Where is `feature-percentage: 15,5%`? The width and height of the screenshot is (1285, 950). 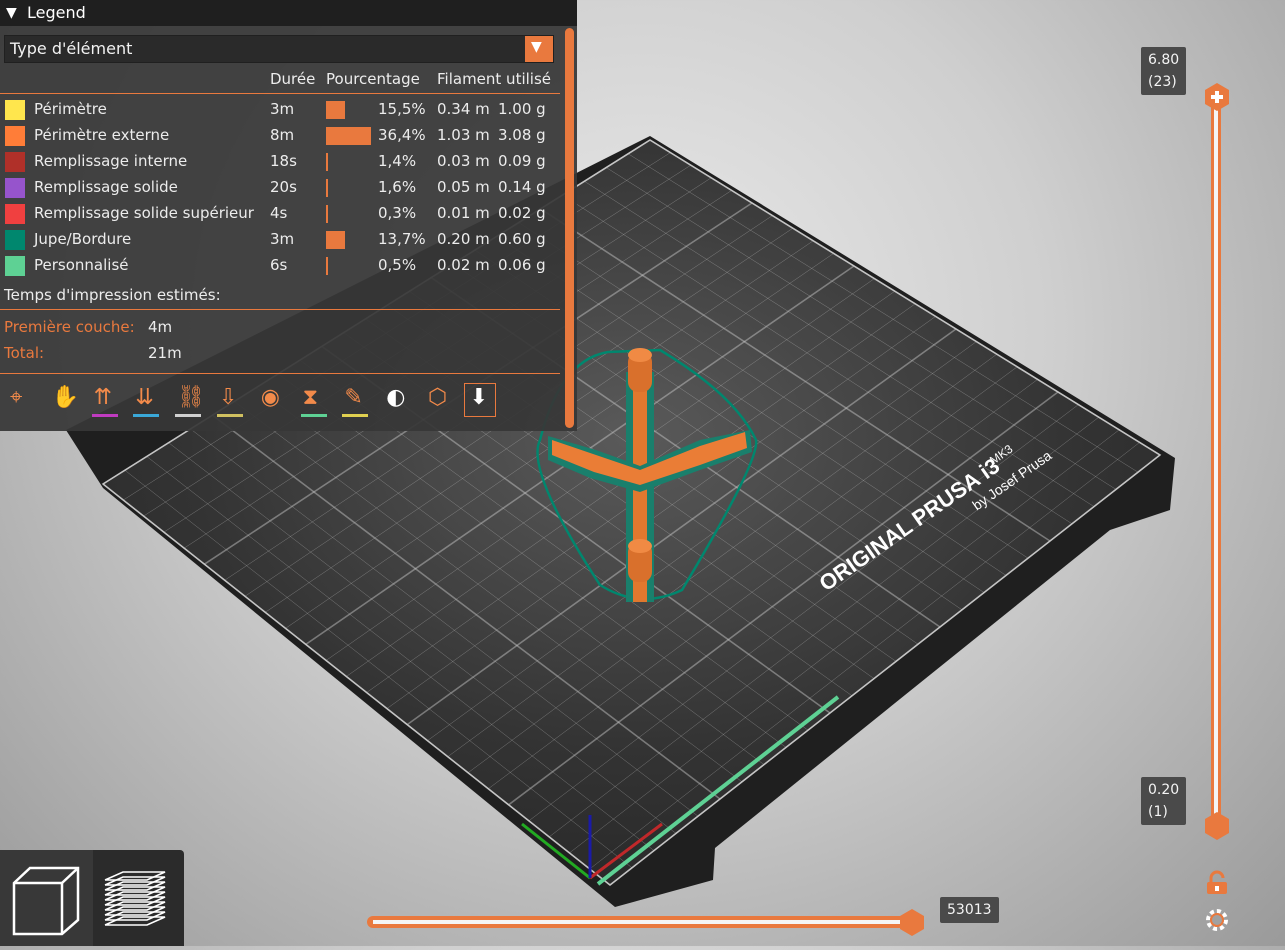 feature-percentage: 15,5% is located at coordinates (402, 109).